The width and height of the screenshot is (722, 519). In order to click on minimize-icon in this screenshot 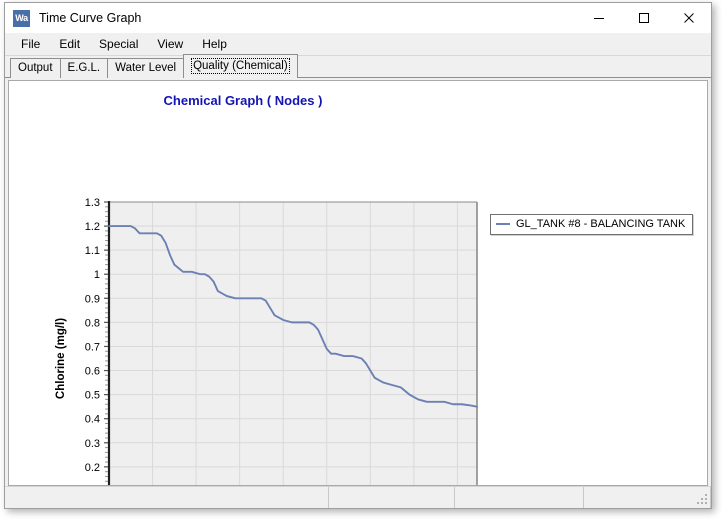, I will do `click(598, 18)`.